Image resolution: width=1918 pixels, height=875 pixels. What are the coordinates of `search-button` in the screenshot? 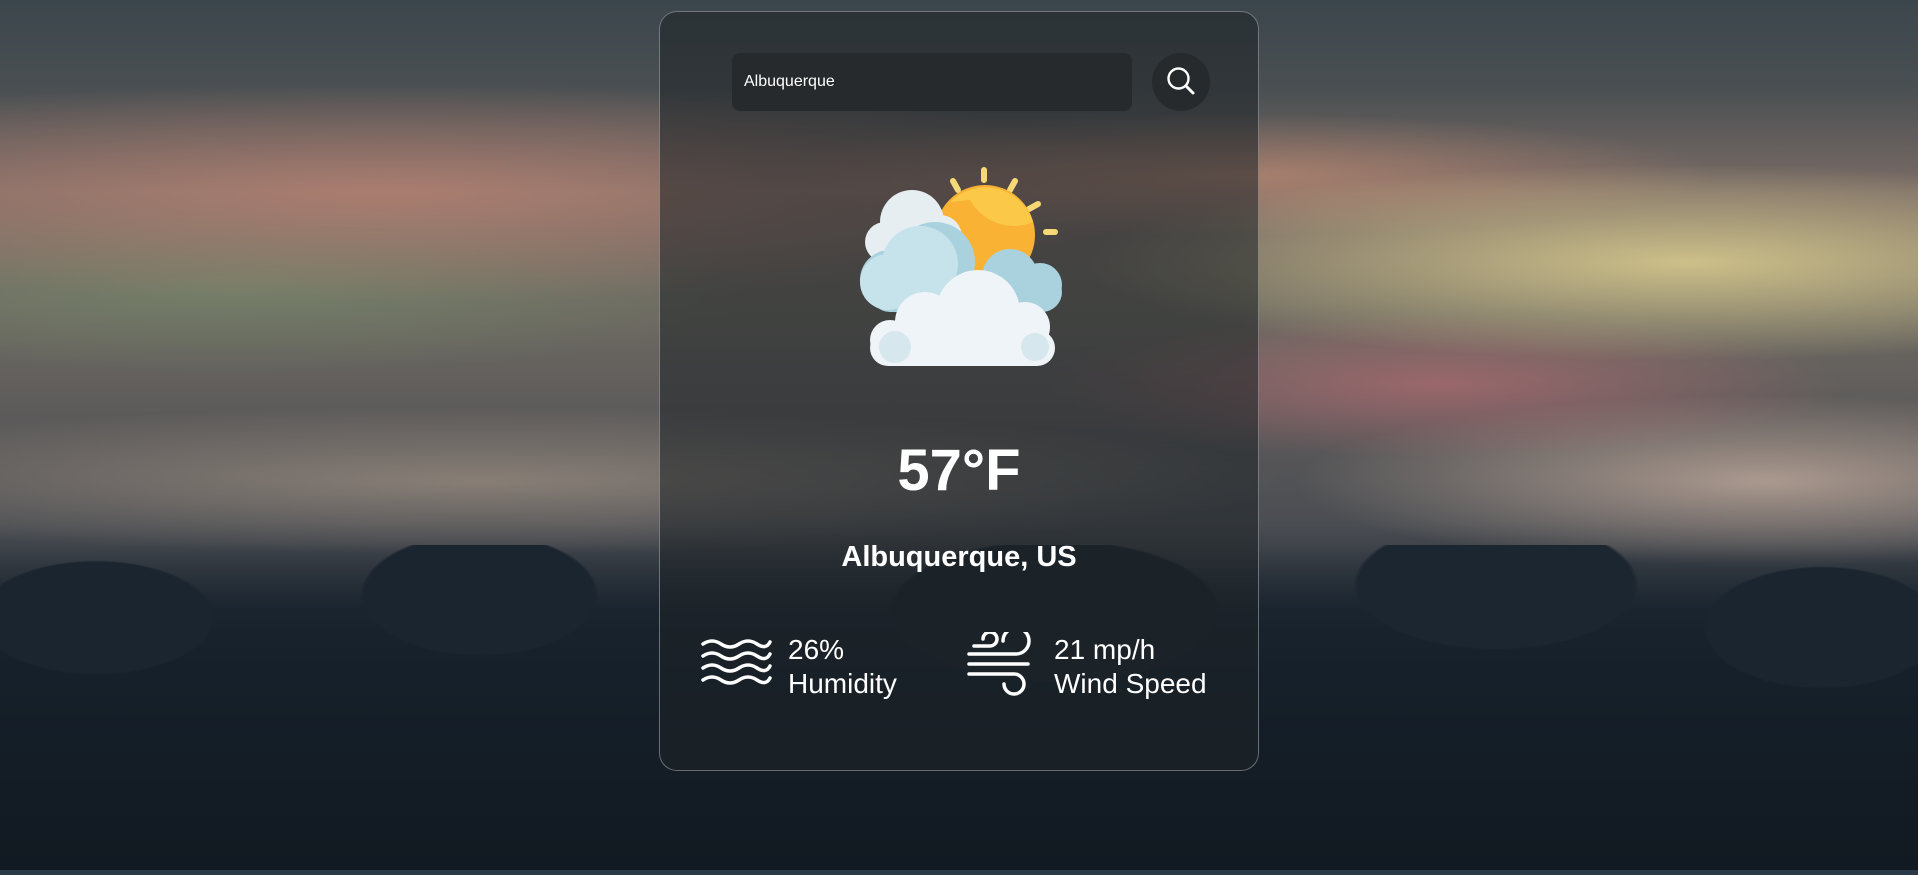 It's located at (1181, 82).